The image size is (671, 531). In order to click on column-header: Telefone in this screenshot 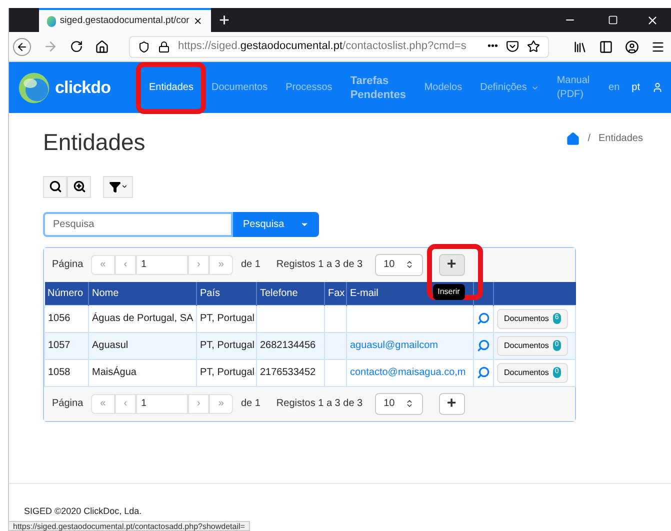, I will do `click(290, 293)`.